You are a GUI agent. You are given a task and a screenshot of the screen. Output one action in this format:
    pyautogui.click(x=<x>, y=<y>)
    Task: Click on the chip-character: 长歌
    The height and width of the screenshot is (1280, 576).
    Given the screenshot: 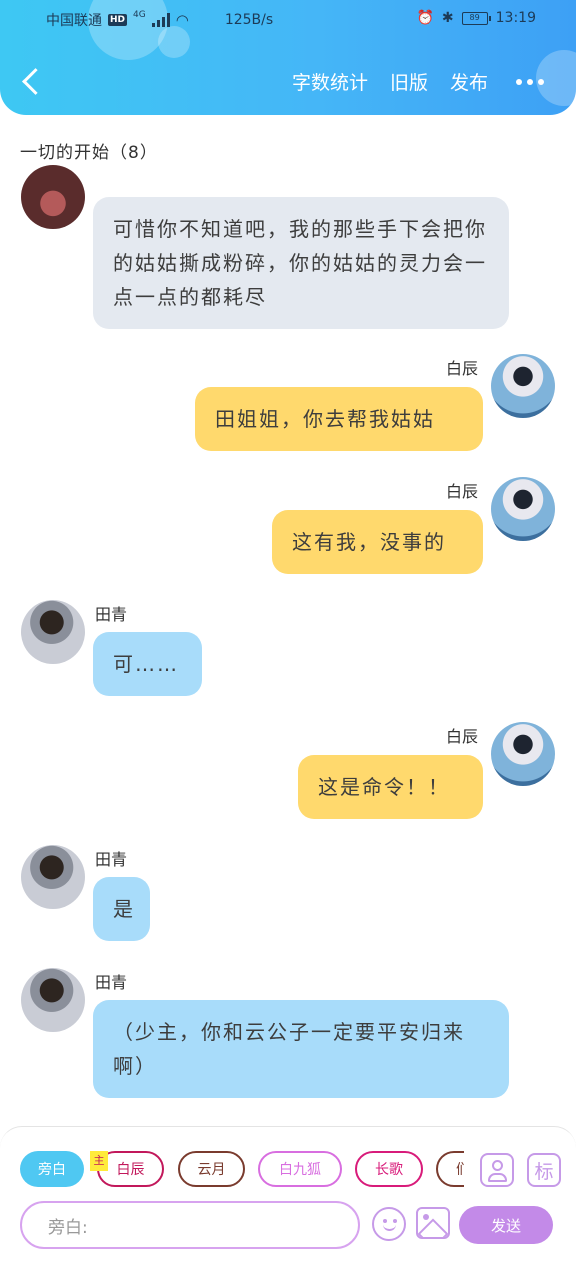 What is the action you would take?
    pyautogui.click(x=389, y=1169)
    